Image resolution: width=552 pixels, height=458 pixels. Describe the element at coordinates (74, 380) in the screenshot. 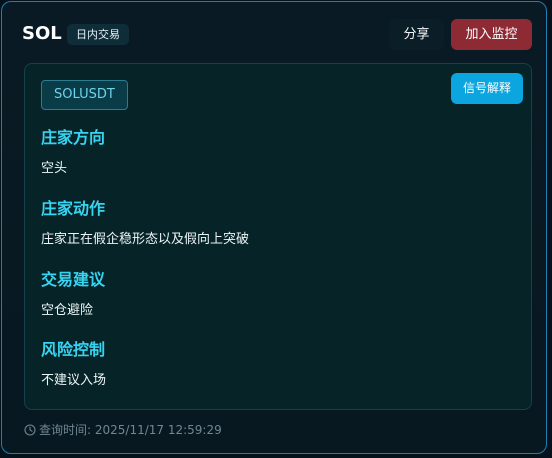

I see `section-text-risk: 不建议入场` at that location.